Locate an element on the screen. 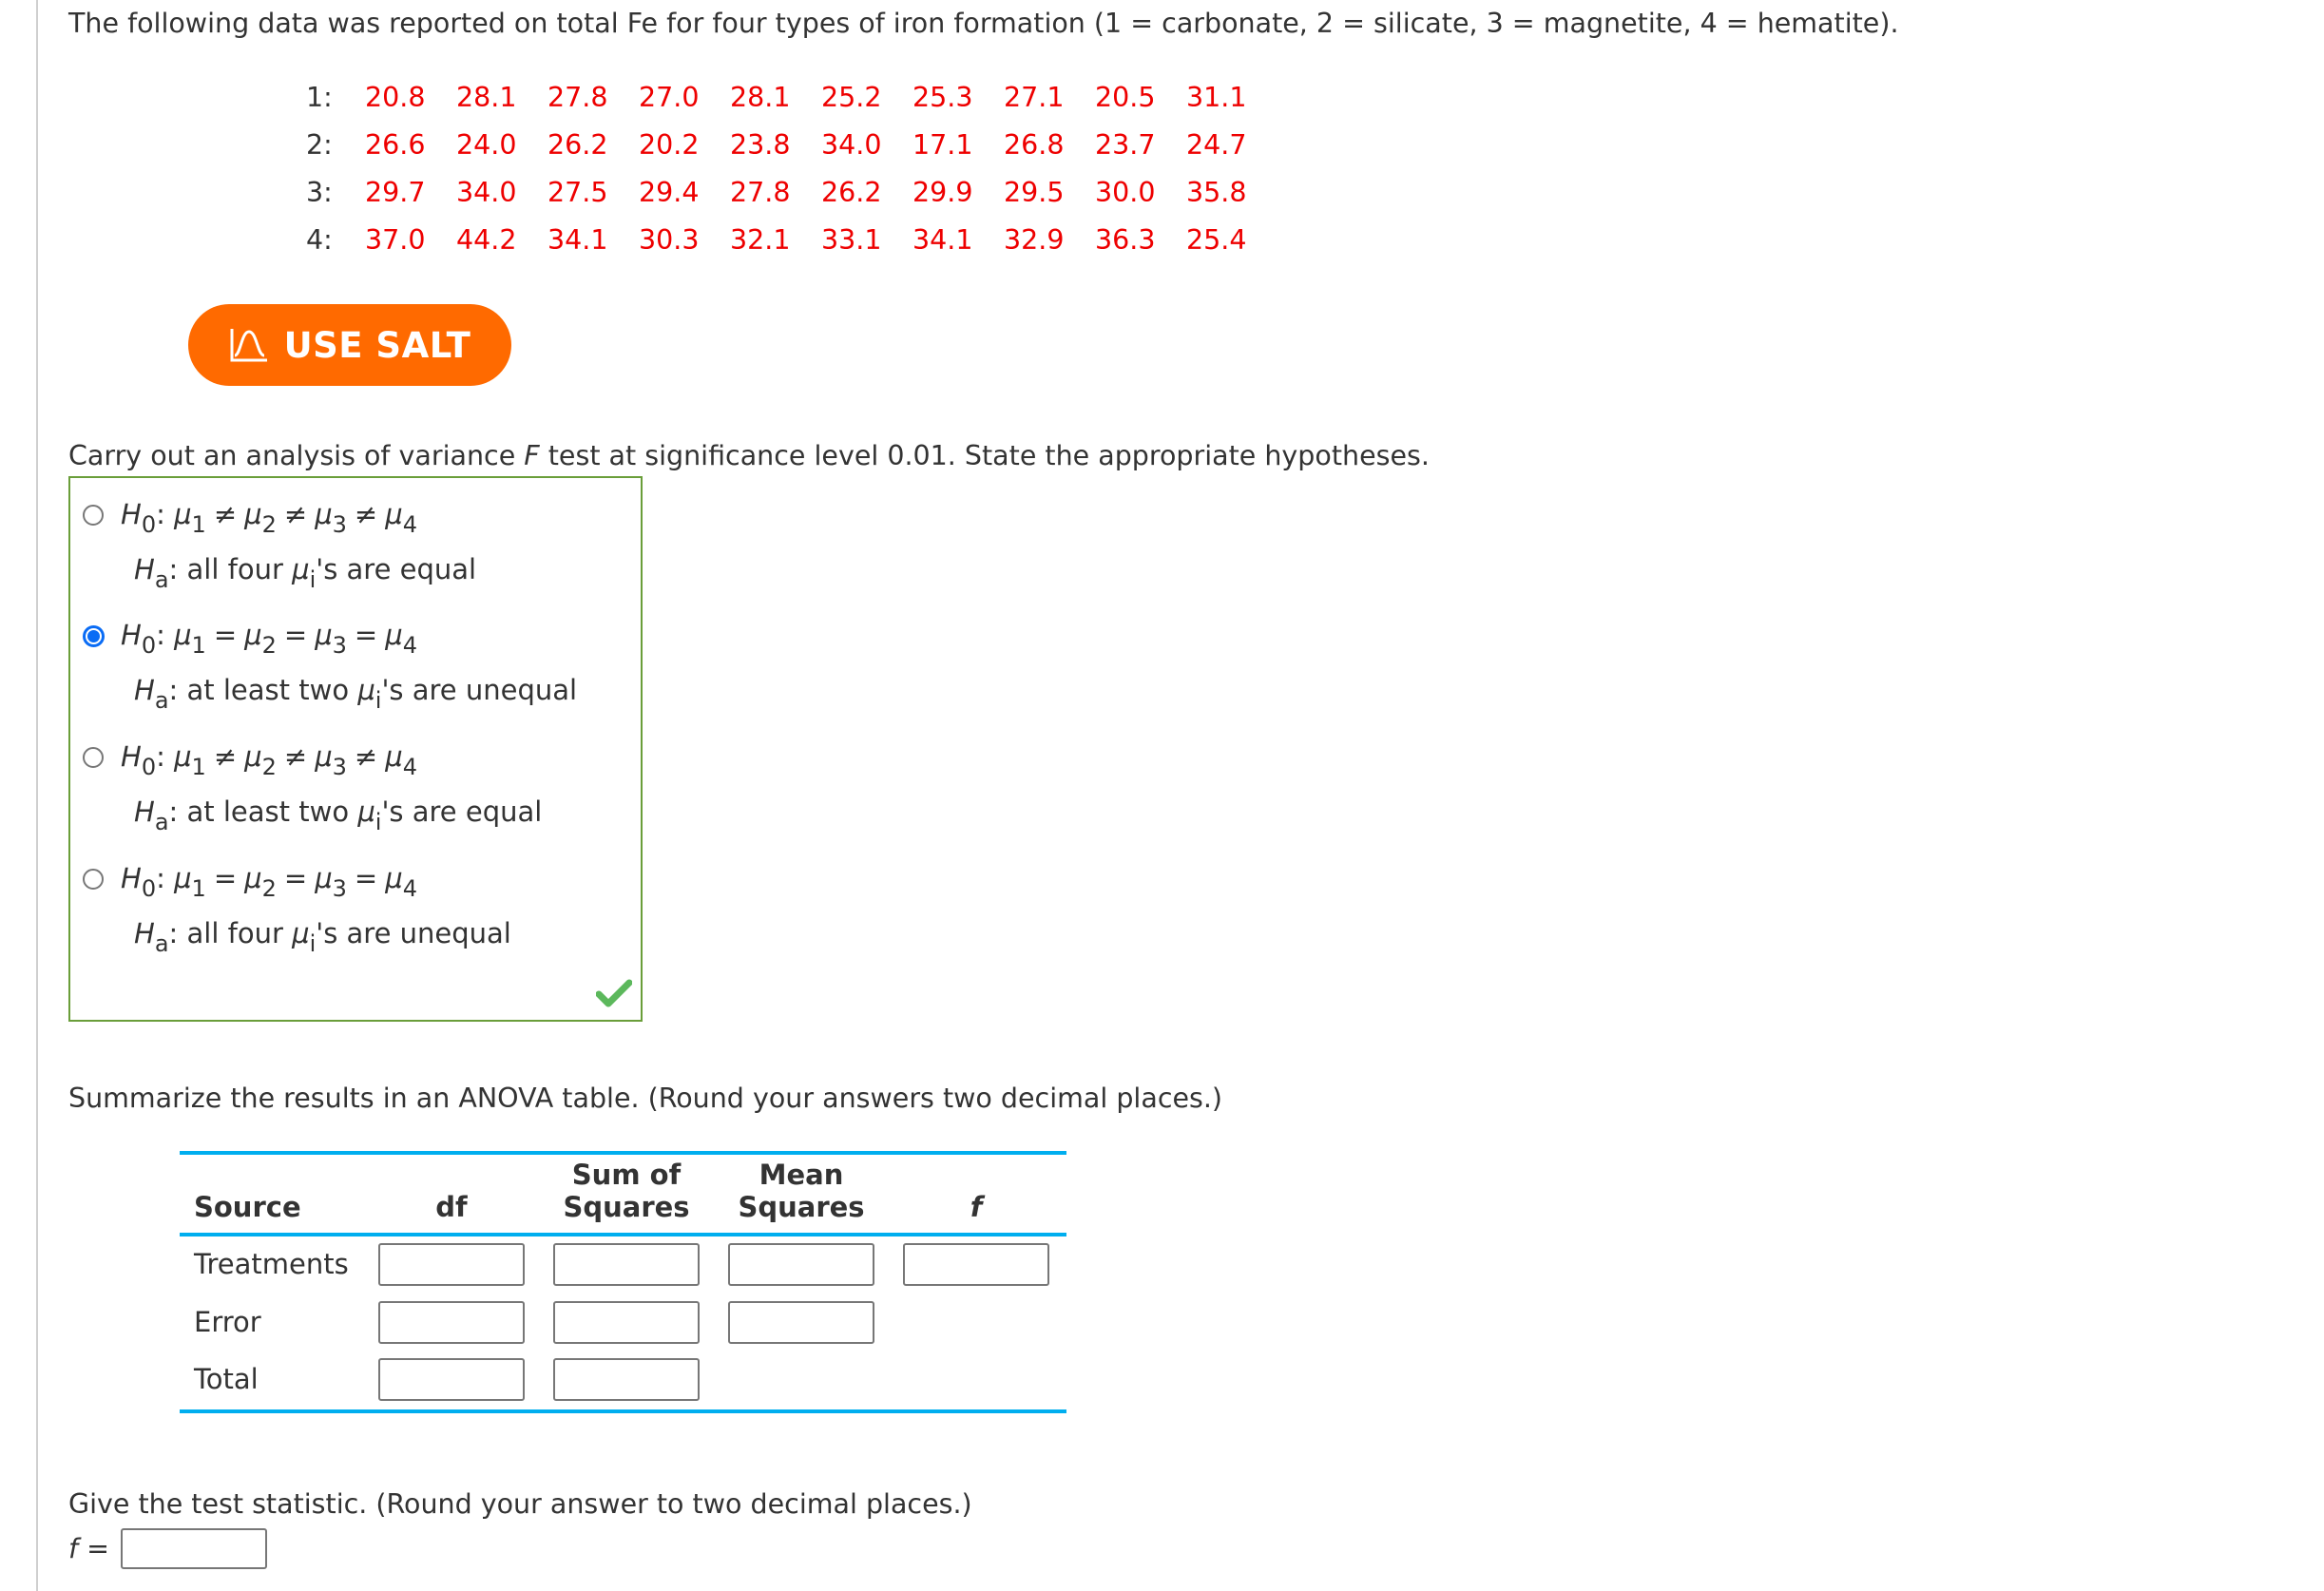 This screenshot has height=1591, width=2324. error-ms-input is located at coordinates (801, 1322).